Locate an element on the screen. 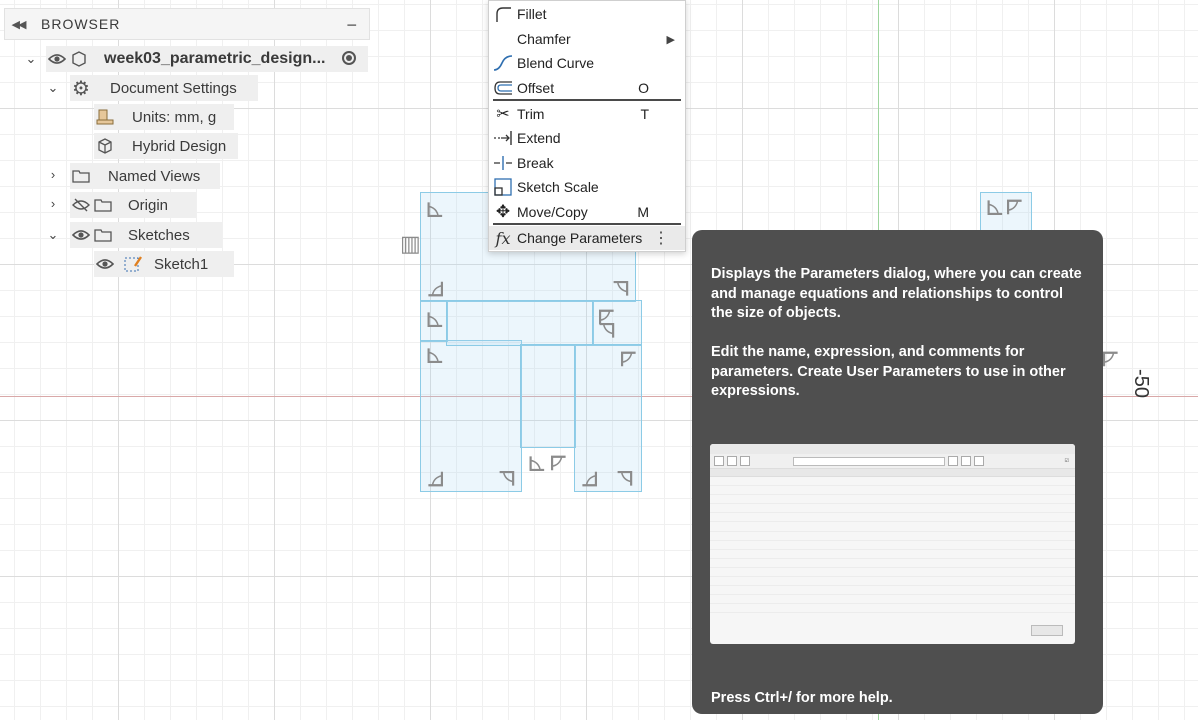 This screenshot has height=720, width=1198. sketch-icon is located at coordinates (133, 264).